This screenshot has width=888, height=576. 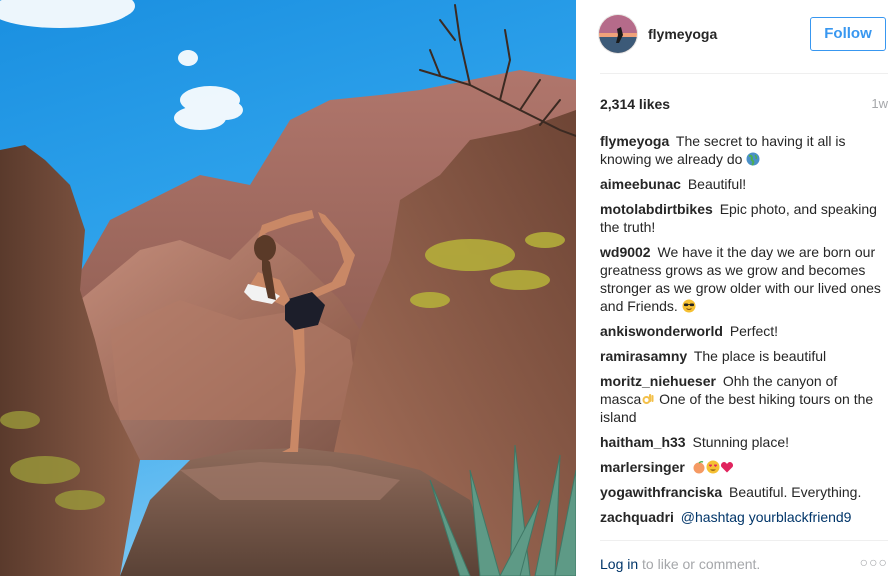 I want to click on post-footer: Log in to like or comment., so click(x=680, y=564).